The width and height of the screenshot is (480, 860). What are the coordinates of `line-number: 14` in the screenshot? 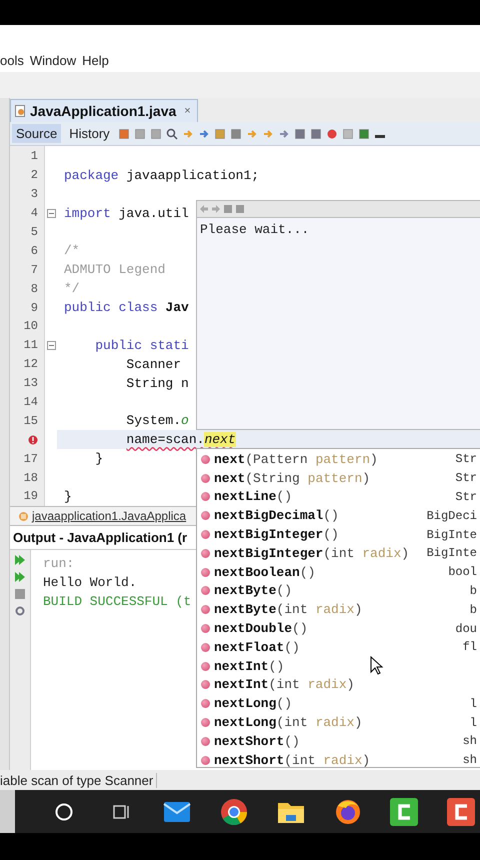 It's located at (31, 402).